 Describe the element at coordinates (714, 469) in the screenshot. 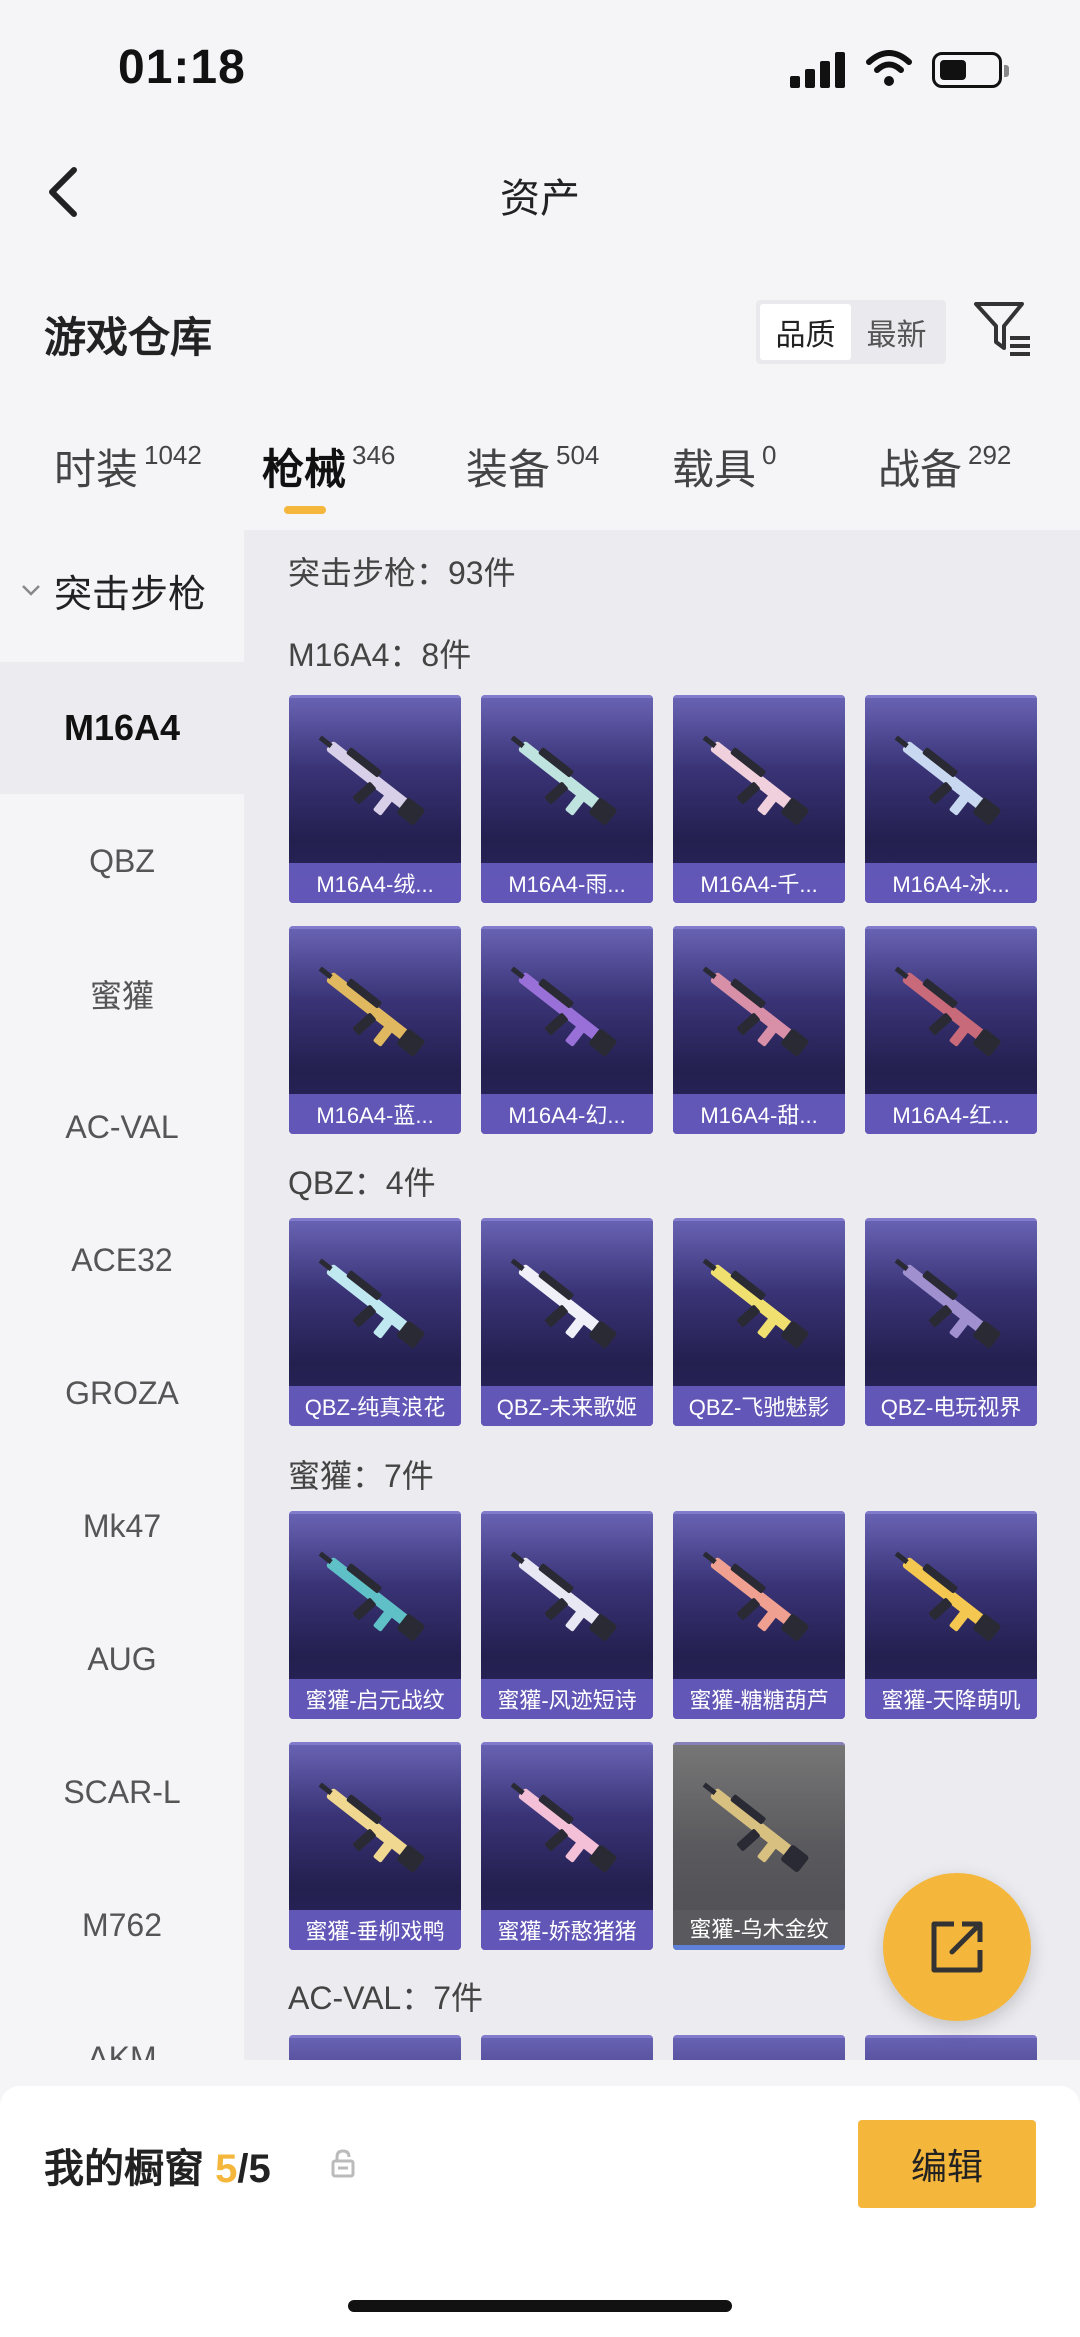

I see `tab-label: 载具` at that location.